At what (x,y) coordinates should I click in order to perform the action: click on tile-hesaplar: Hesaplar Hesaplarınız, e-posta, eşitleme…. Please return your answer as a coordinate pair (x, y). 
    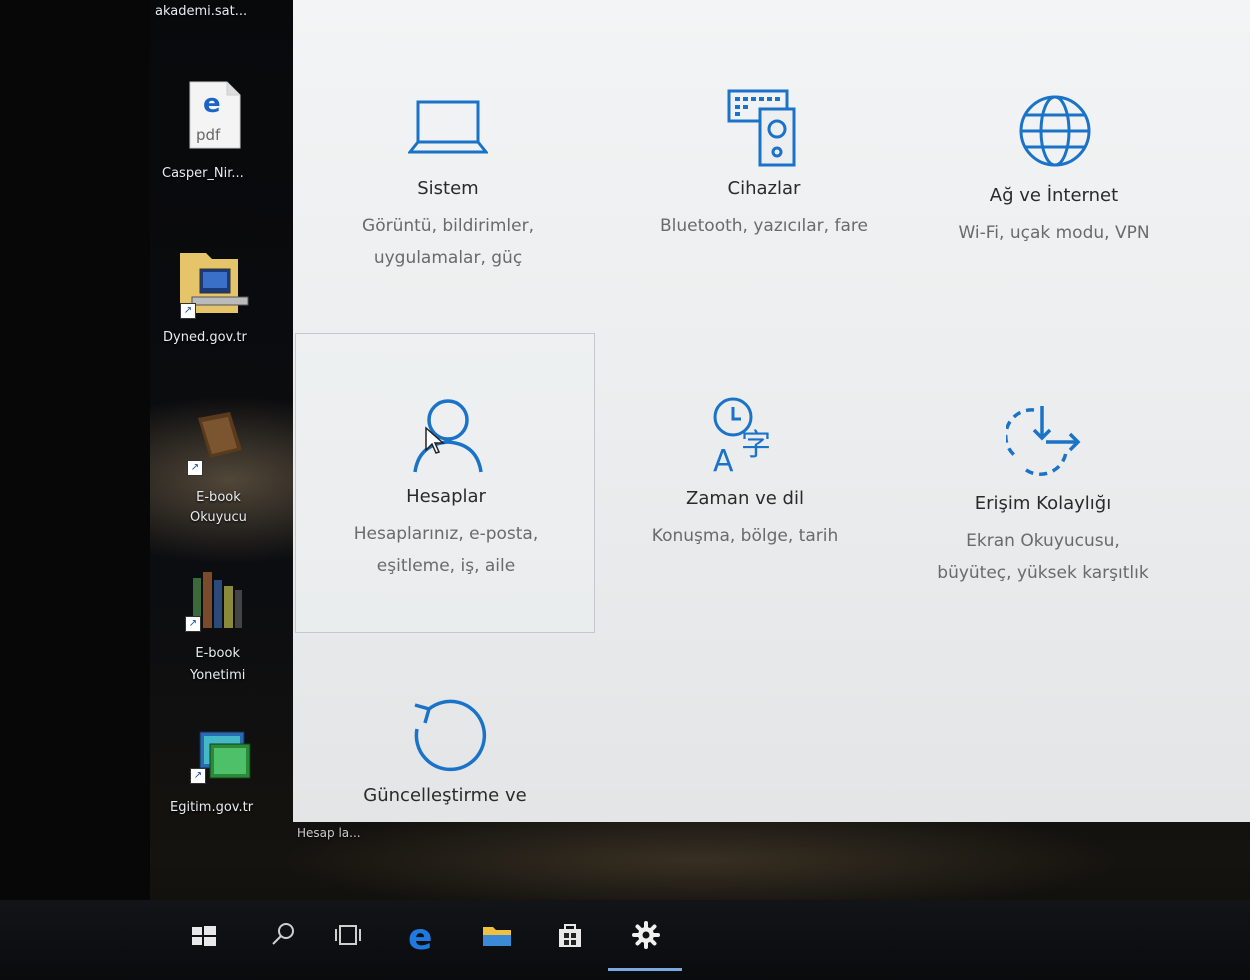
    Looking at the image, I should click on (445, 483).